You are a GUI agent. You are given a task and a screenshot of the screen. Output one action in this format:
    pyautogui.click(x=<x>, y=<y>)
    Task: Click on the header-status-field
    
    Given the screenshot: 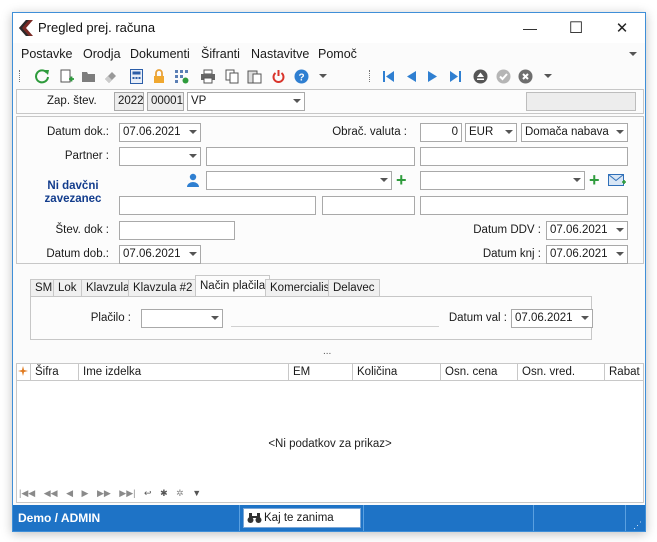 What is the action you would take?
    pyautogui.click(x=581, y=101)
    